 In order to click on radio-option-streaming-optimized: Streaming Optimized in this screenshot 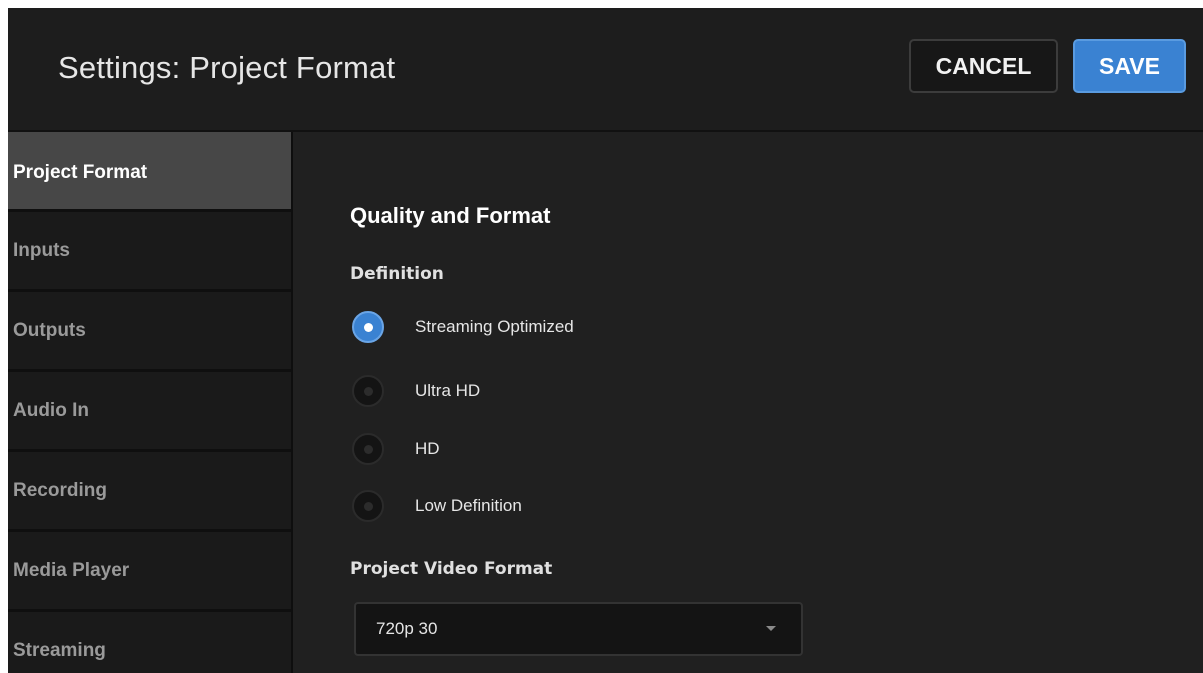, I will do `click(463, 327)`.